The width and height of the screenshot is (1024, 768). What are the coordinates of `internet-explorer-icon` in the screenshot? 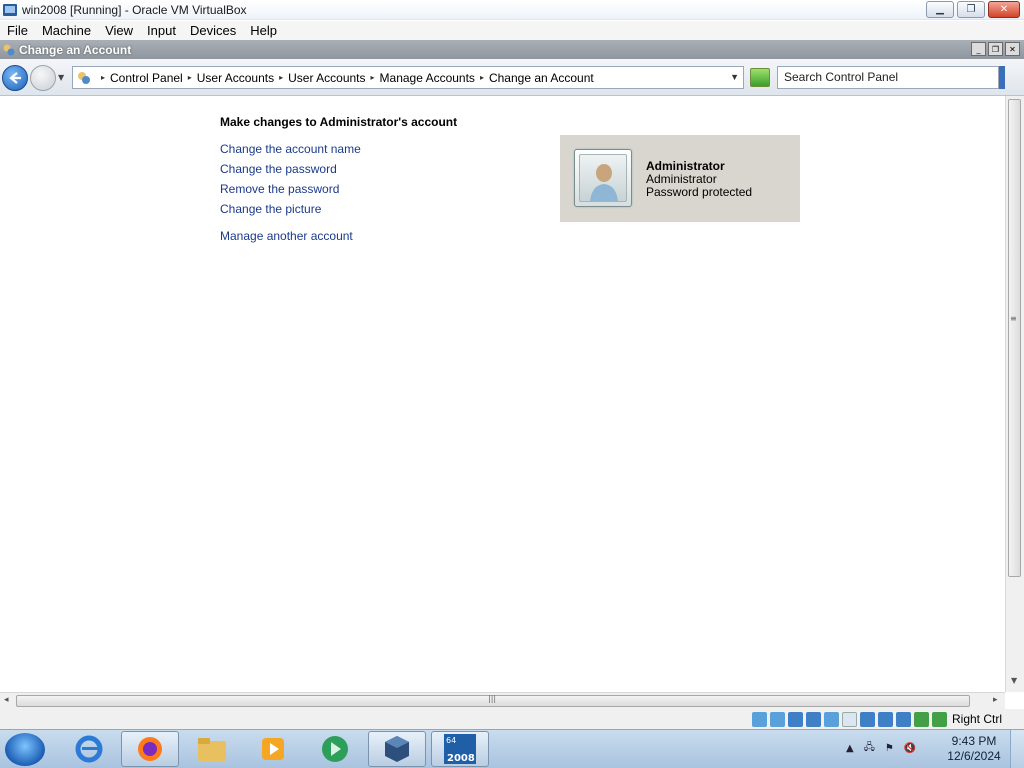 It's located at (89, 749).